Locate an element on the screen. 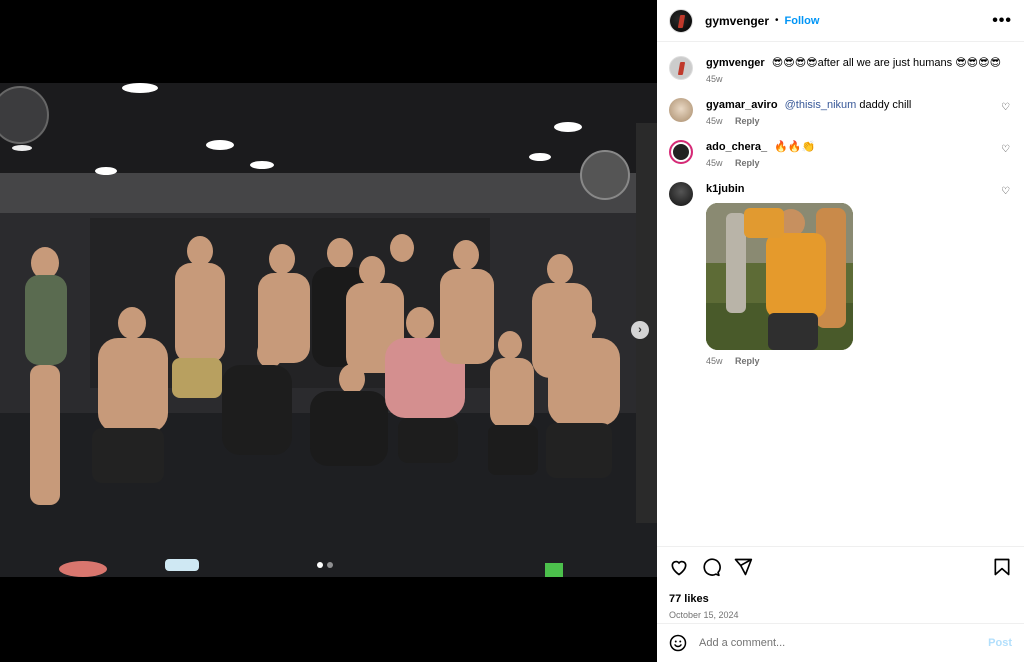 This screenshot has height=662, width=1024. comment-mention: @thisis_nikum is located at coordinates (821, 105).